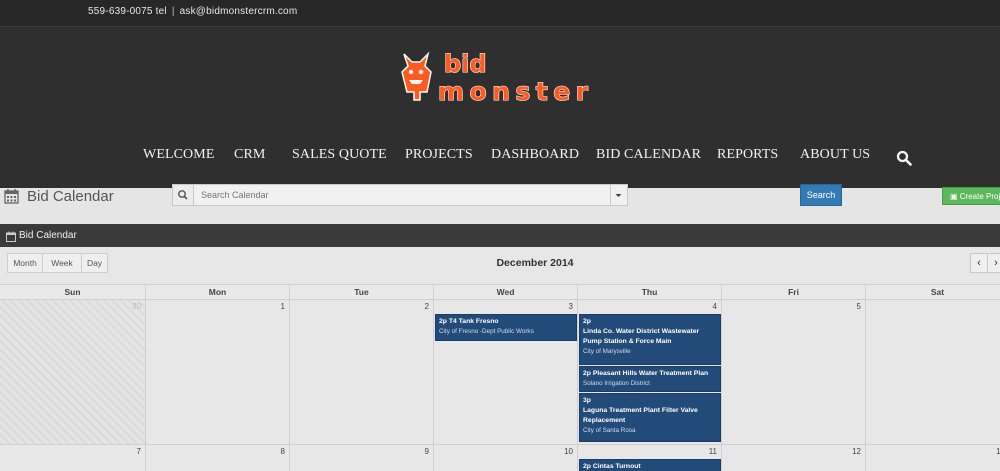  Describe the element at coordinates (979, 263) in the screenshot. I see `prev-month-button: ‹` at that location.